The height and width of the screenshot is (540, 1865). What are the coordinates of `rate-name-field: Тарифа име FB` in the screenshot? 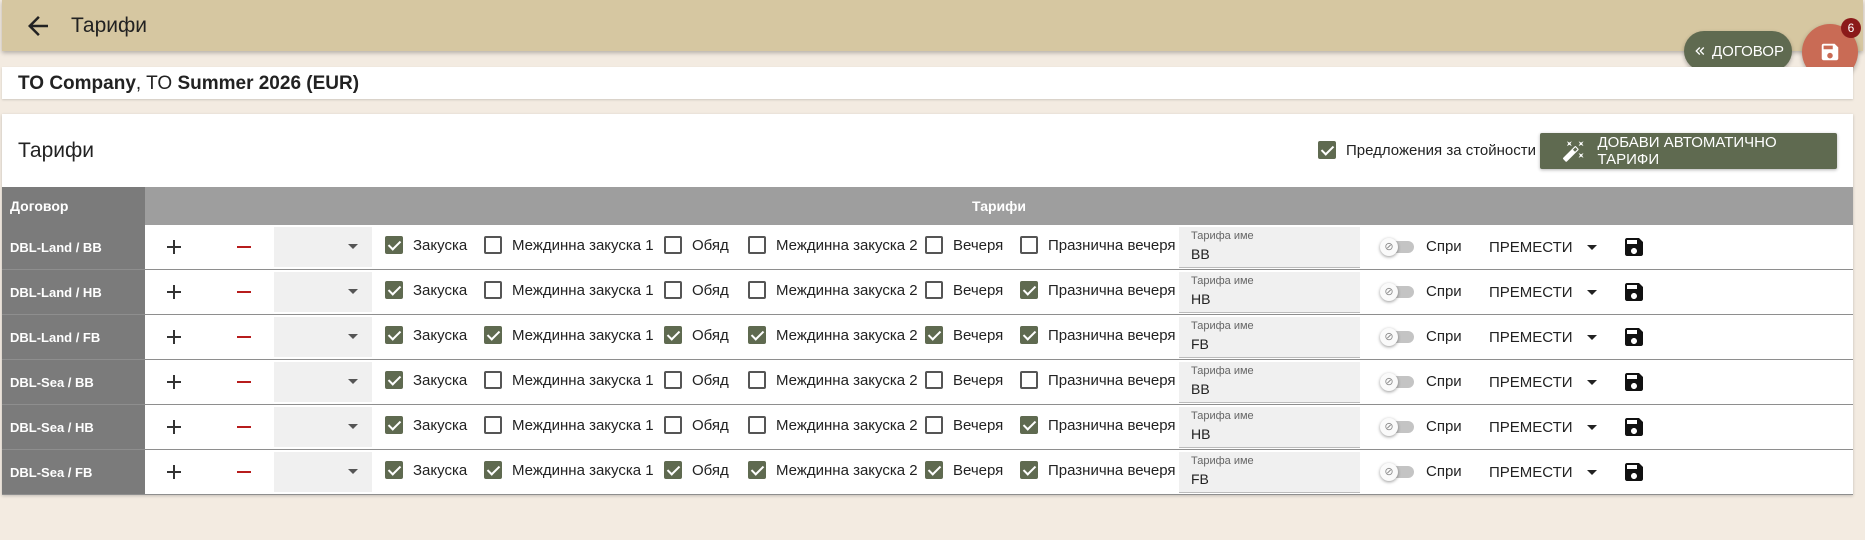 It's located at (1269, 337).